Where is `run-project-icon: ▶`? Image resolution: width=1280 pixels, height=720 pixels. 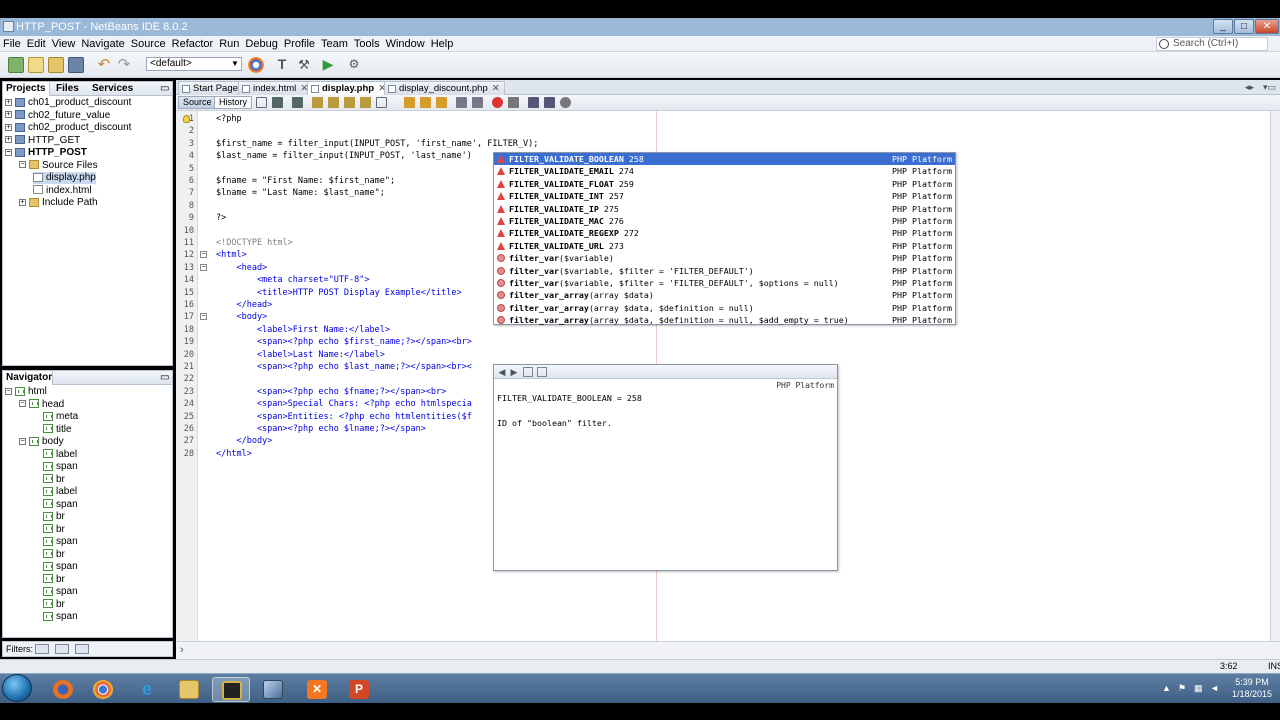
run-project-icon: ▶ is located at coordinates (328, 65).